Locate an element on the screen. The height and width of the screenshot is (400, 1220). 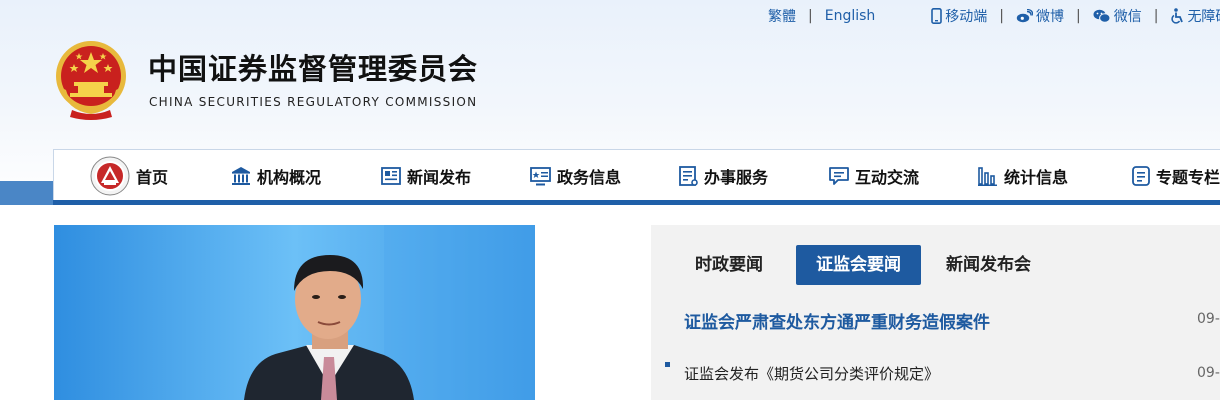
bar-chart-icon is located at coordinates (987, 176).